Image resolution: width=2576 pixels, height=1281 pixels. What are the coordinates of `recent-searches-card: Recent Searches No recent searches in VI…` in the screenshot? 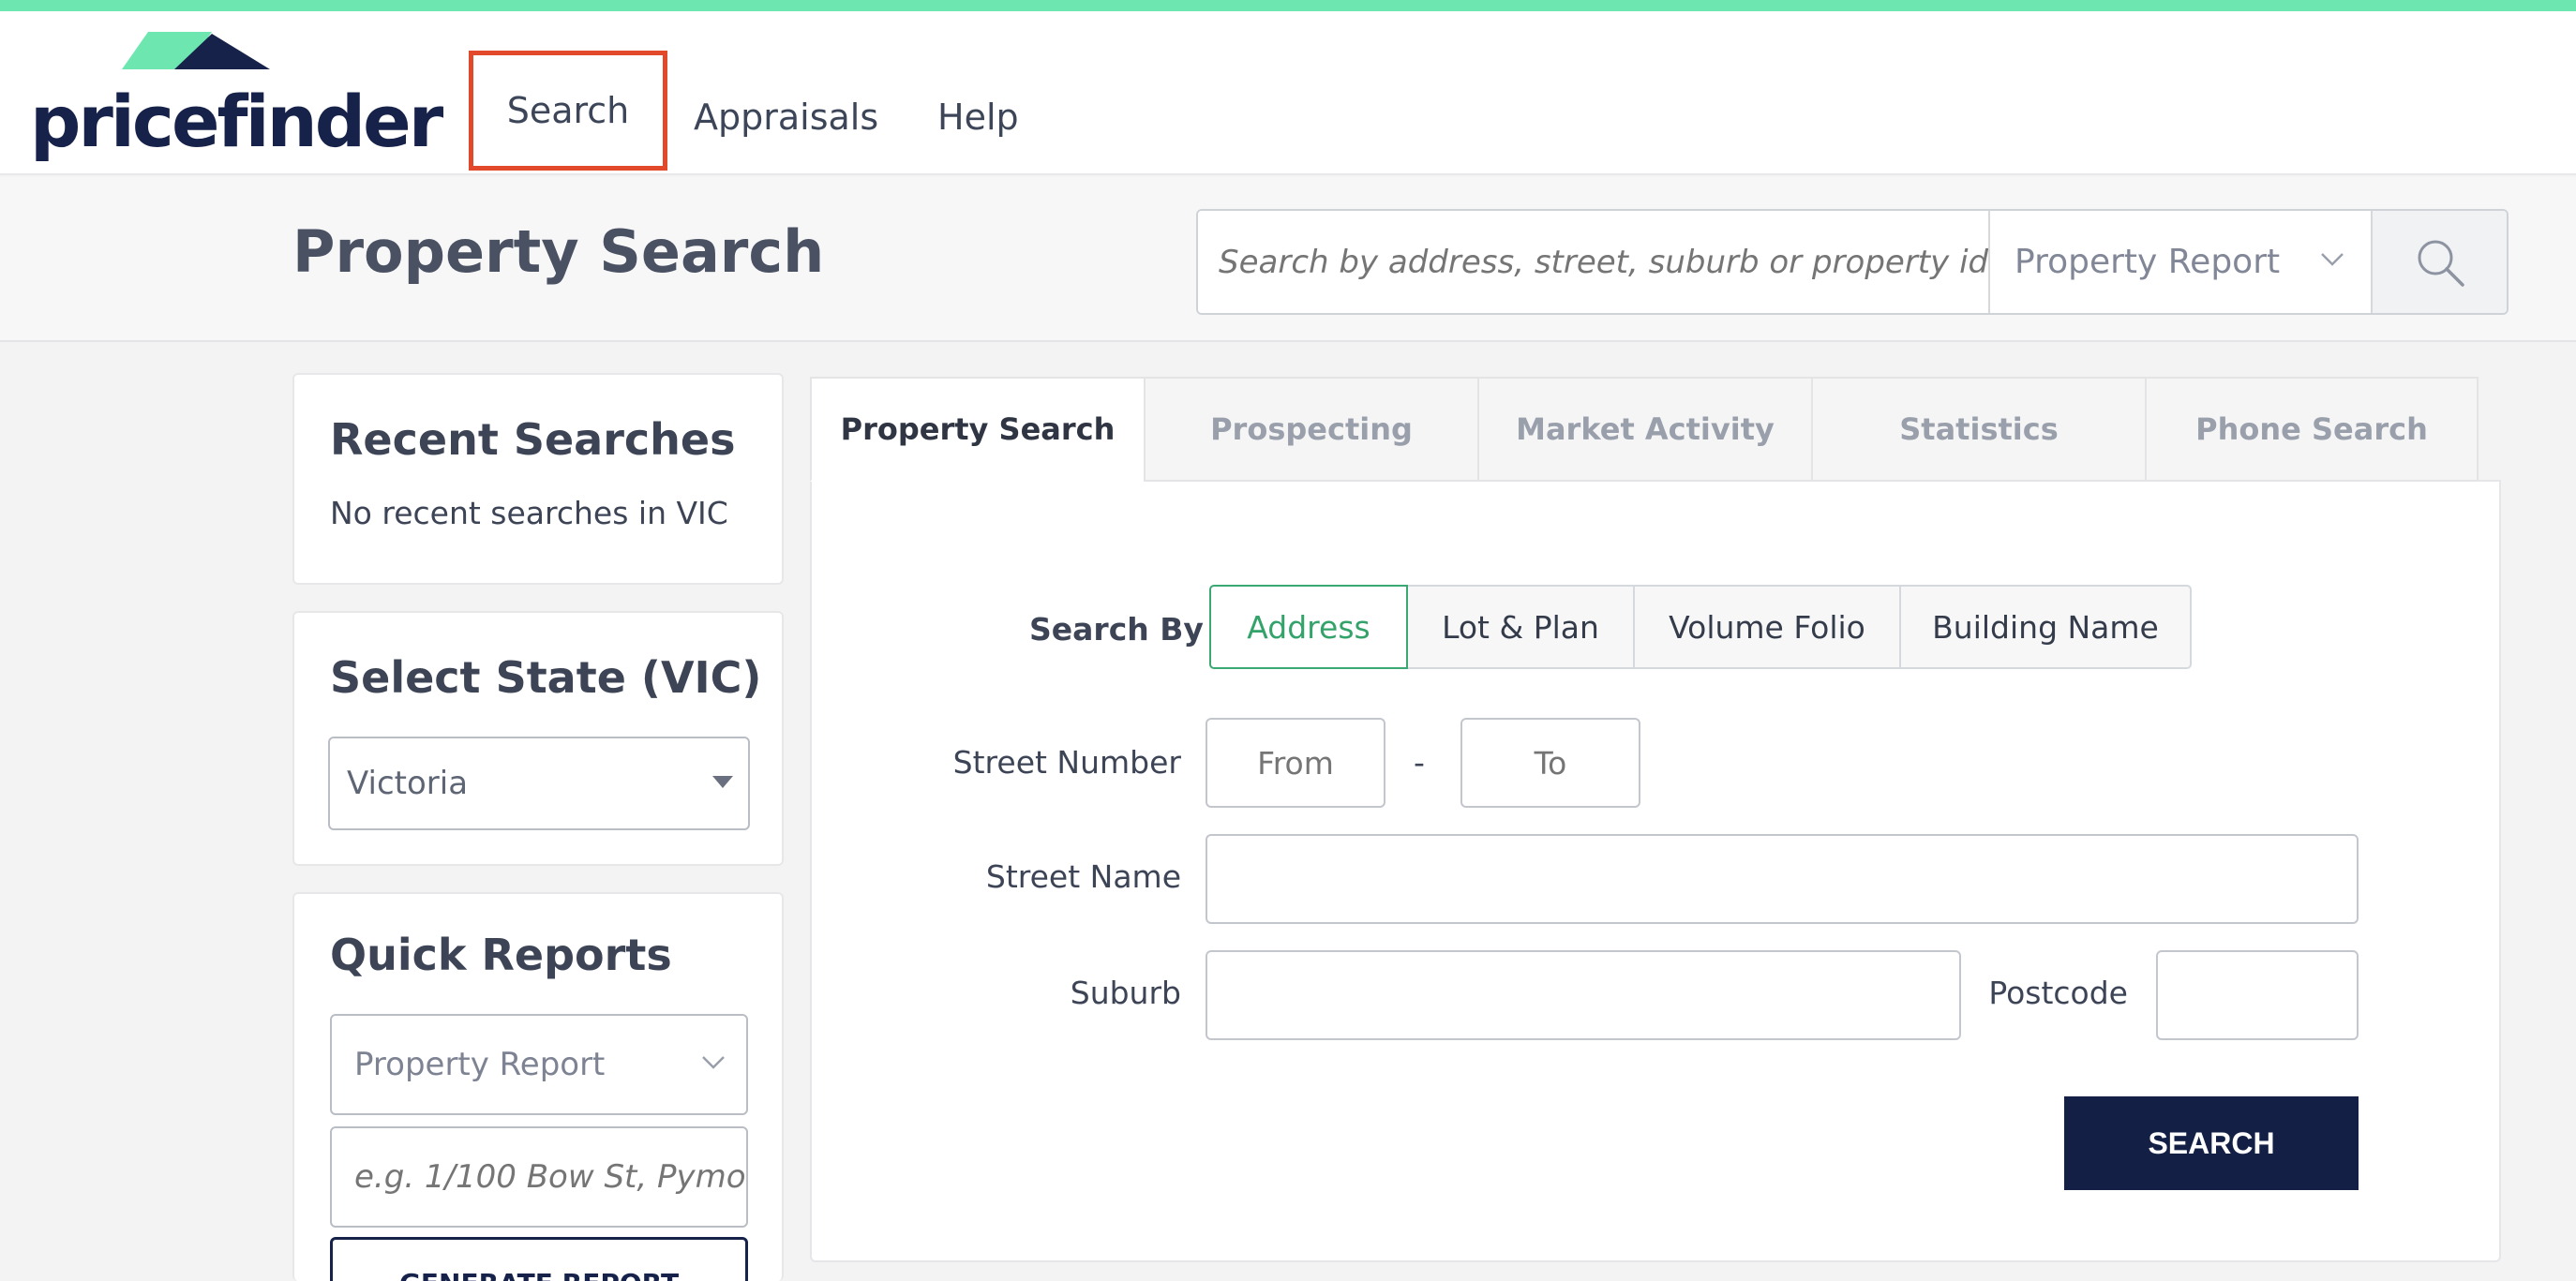 It's located at (538, 479).